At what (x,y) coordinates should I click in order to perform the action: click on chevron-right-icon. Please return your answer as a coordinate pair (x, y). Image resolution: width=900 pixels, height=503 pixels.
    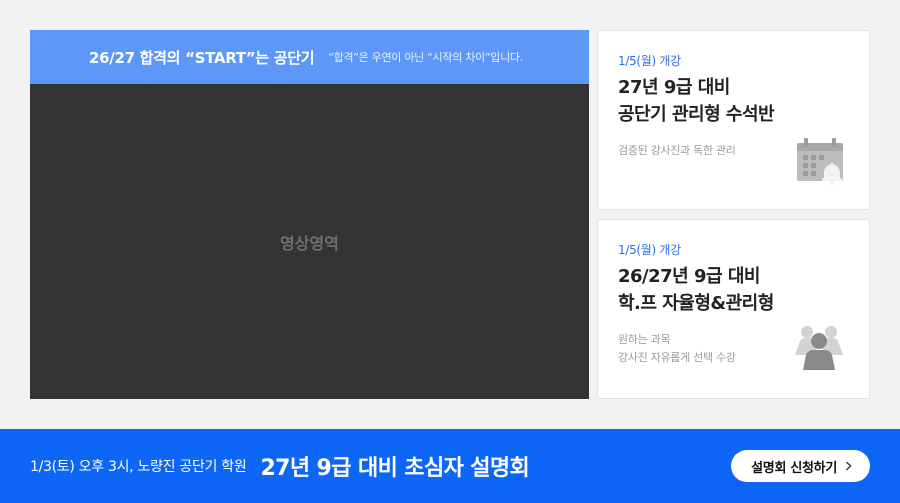
    Looking at the image, I should click on (848, 466).